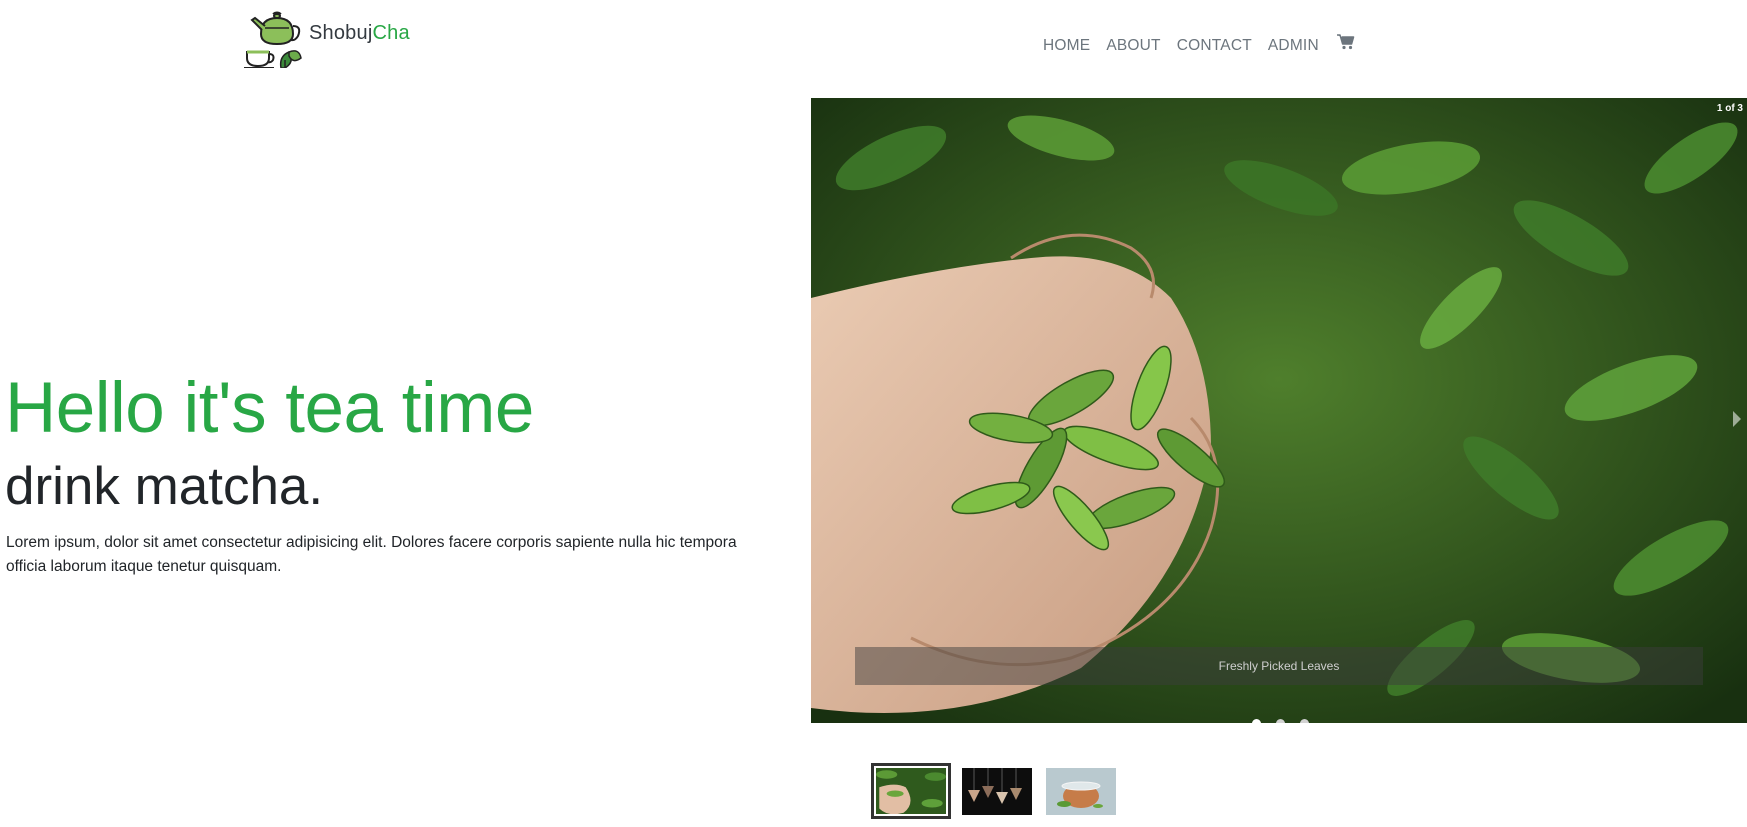 The height and width of the screenshot is (827, 1747). I want to click on chevron-right-icon, so click(1737, 419).